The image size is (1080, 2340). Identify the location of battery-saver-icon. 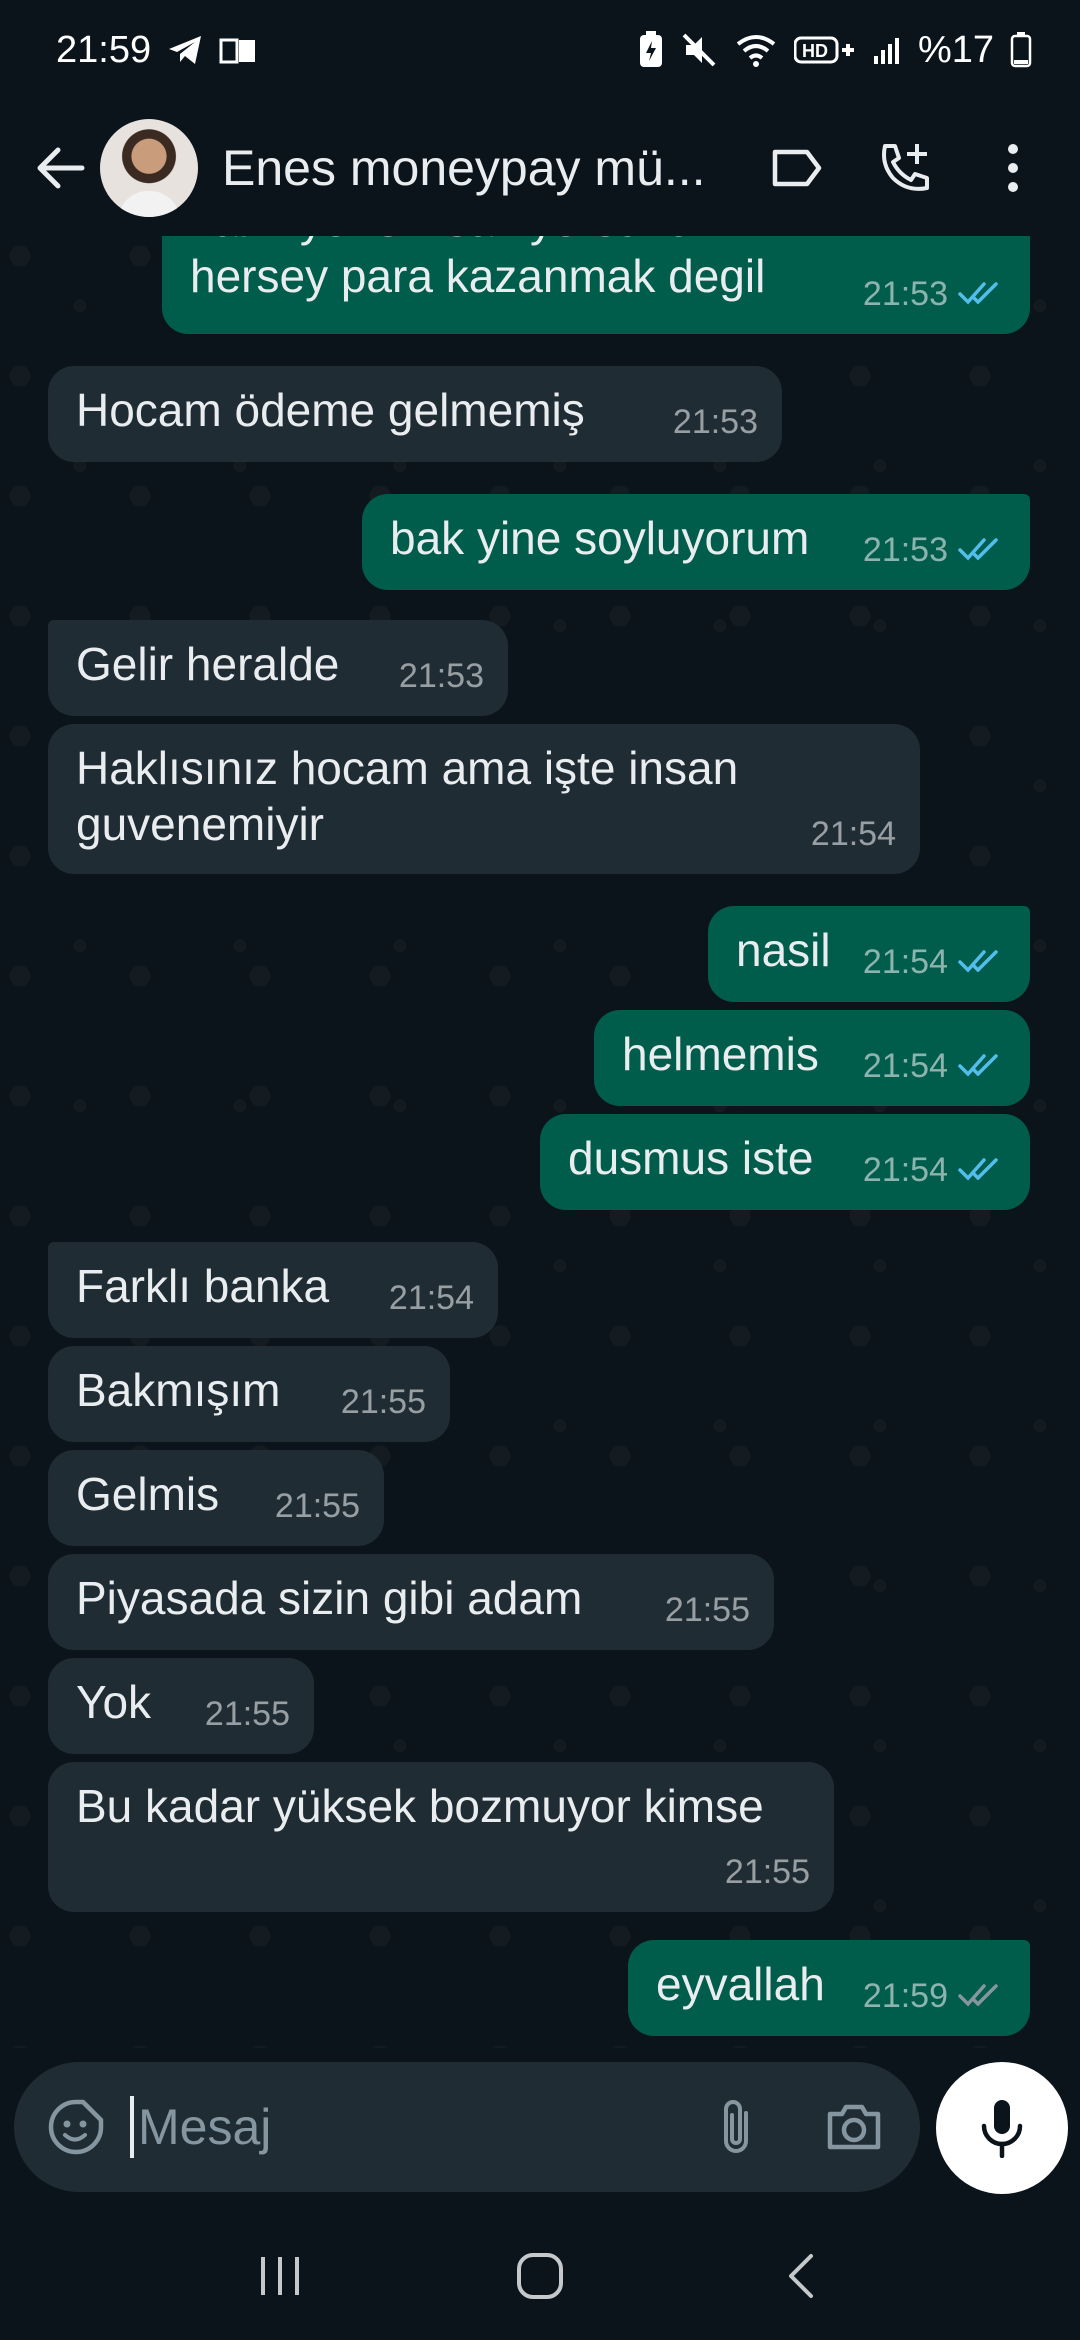
(651, 50).